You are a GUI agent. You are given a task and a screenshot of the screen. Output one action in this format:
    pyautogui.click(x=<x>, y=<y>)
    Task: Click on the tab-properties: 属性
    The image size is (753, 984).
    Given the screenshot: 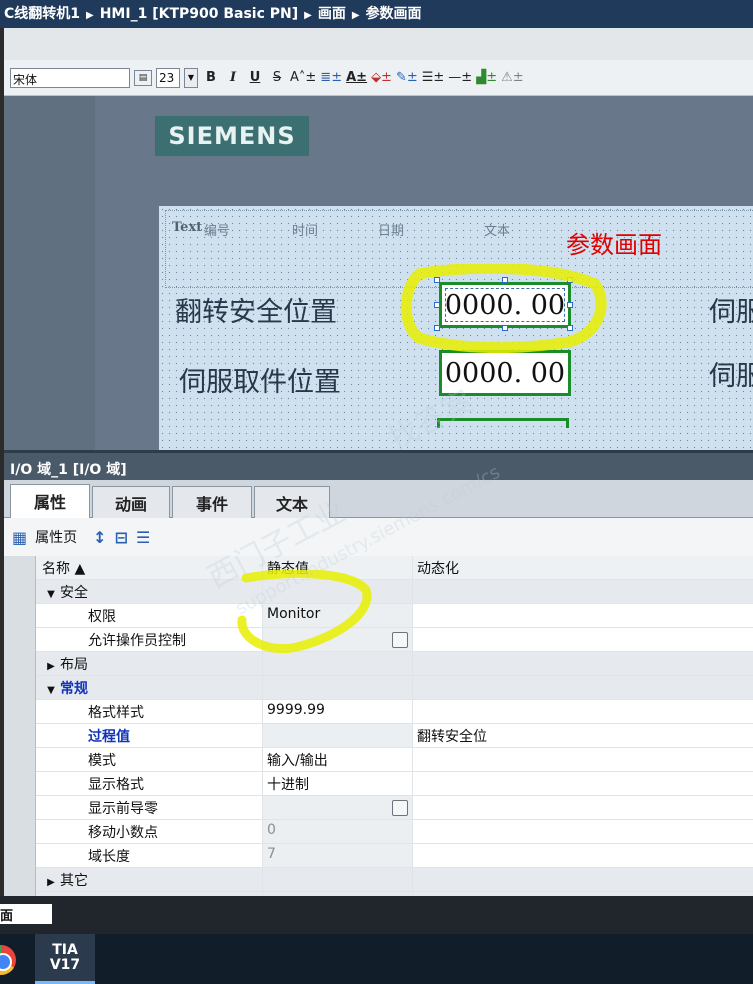 What is the action you would take?
    pyautogui.click(x=50, y=501)
    